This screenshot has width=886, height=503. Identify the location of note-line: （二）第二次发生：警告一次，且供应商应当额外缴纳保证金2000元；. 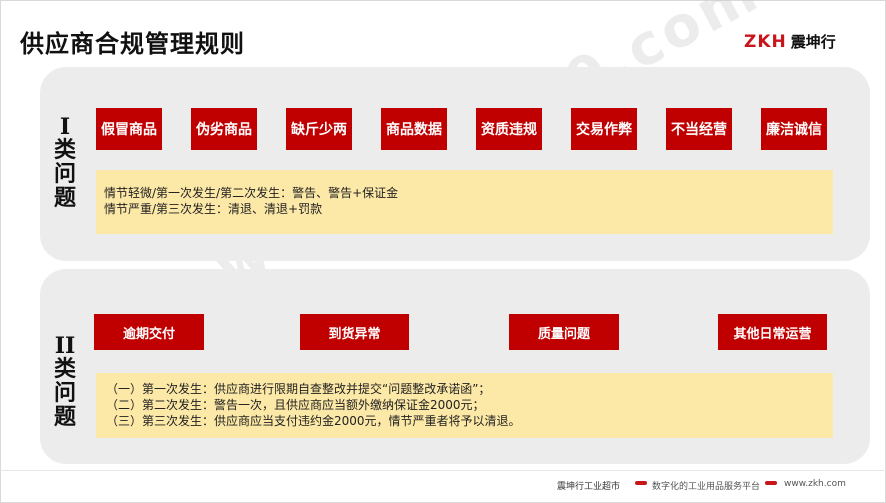
(295, 405).